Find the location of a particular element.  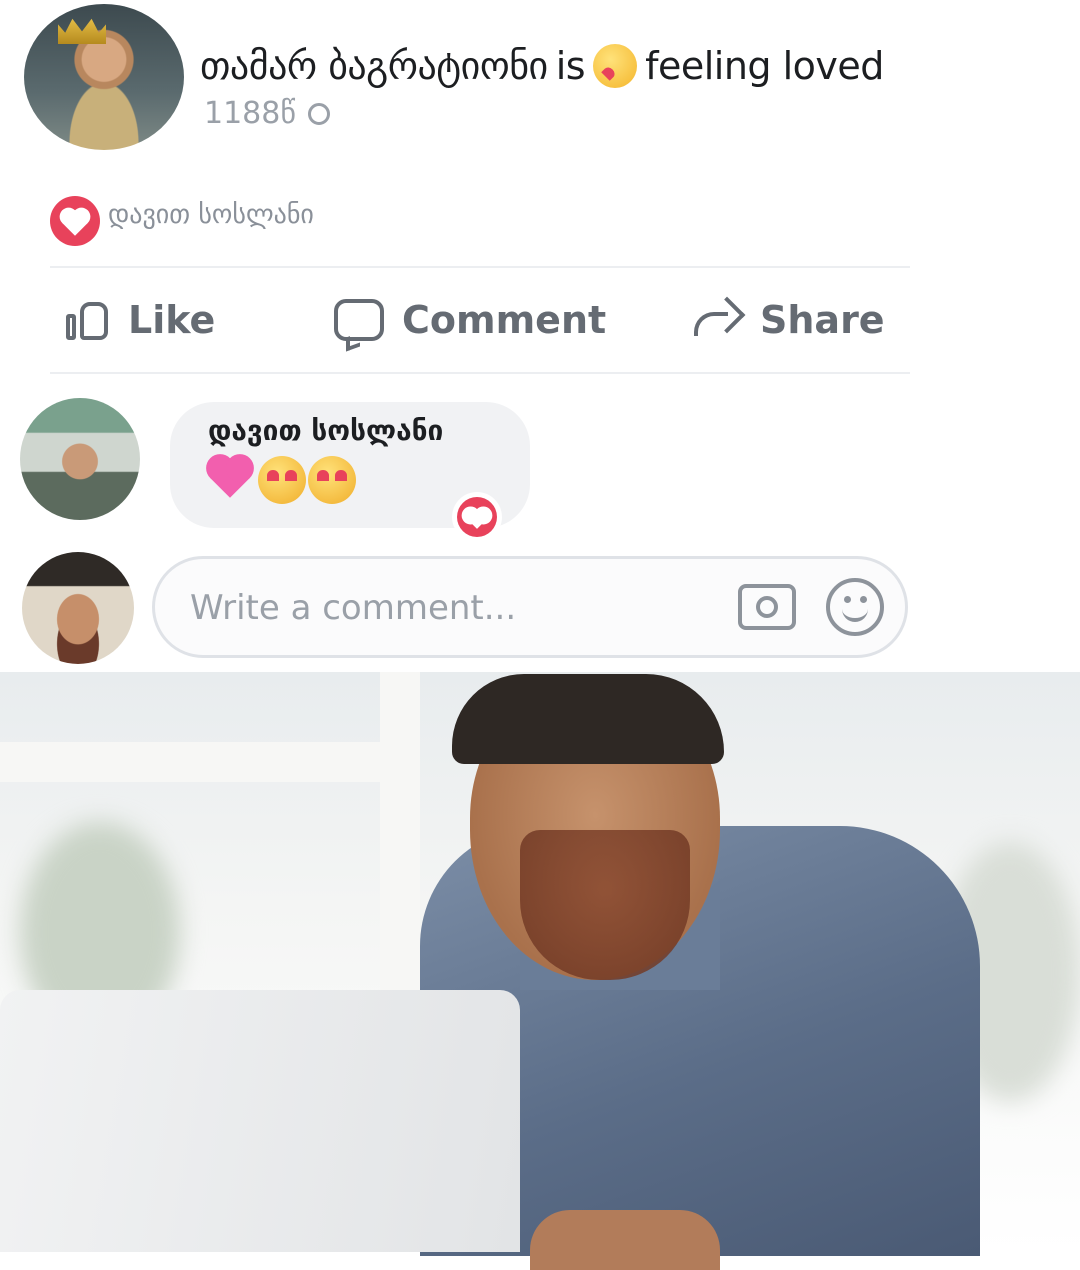

like-label: Like is located at coordinates (172, 320).